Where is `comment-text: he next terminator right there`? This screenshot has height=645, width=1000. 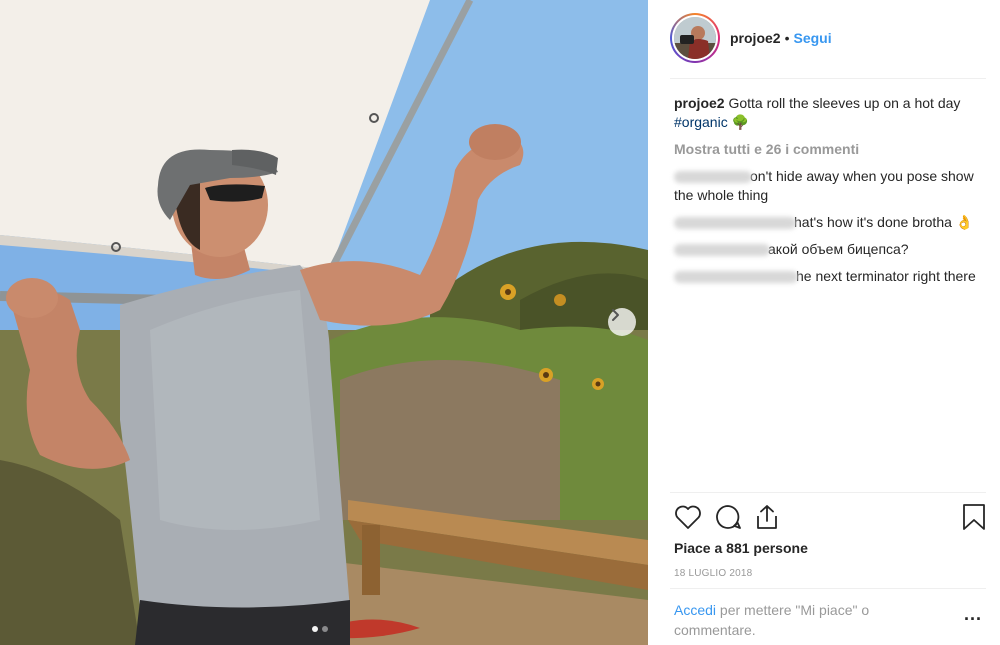 comment-text: he next terminator right there is located at coordinates (886, 276).